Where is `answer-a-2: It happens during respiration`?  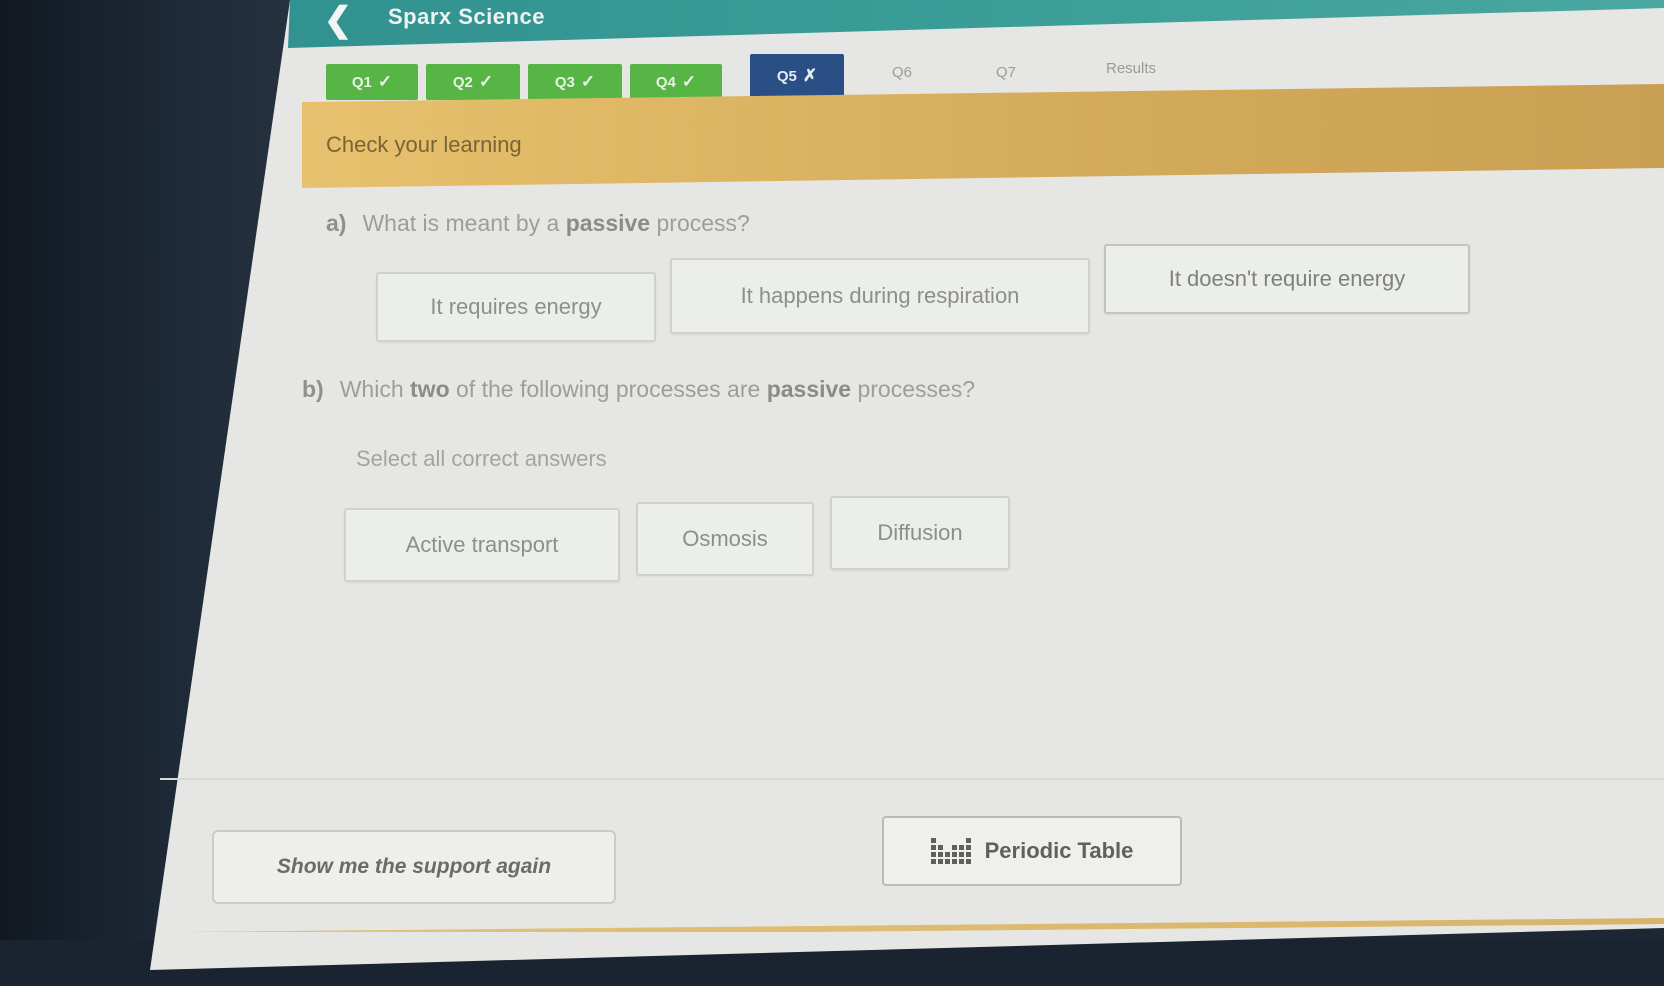
answer-a-2: It happens during respiration is located at coordinates (880, 296).